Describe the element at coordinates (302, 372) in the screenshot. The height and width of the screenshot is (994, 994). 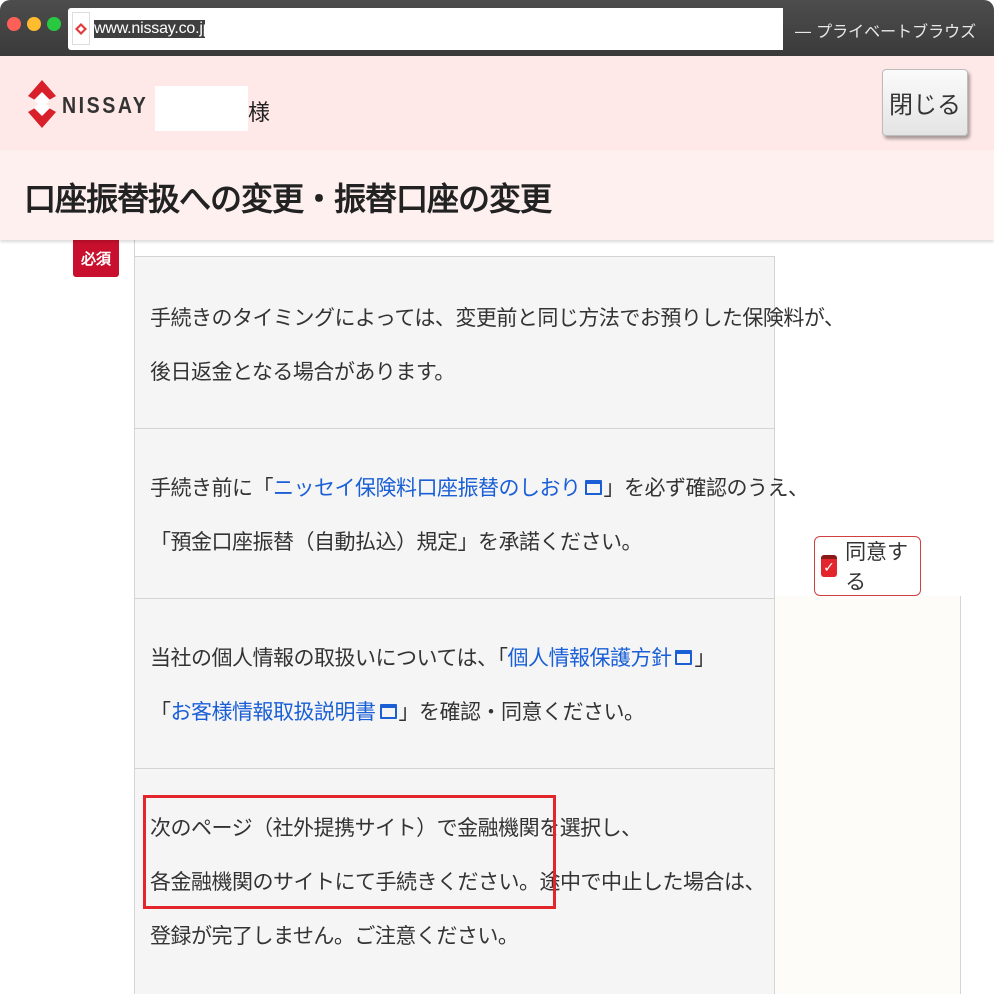
I see `row-text-line: 後日返金となる場合があります。` at that location.